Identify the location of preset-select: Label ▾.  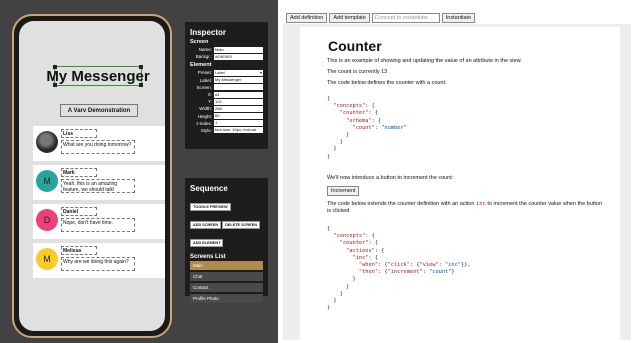
(238, 72).